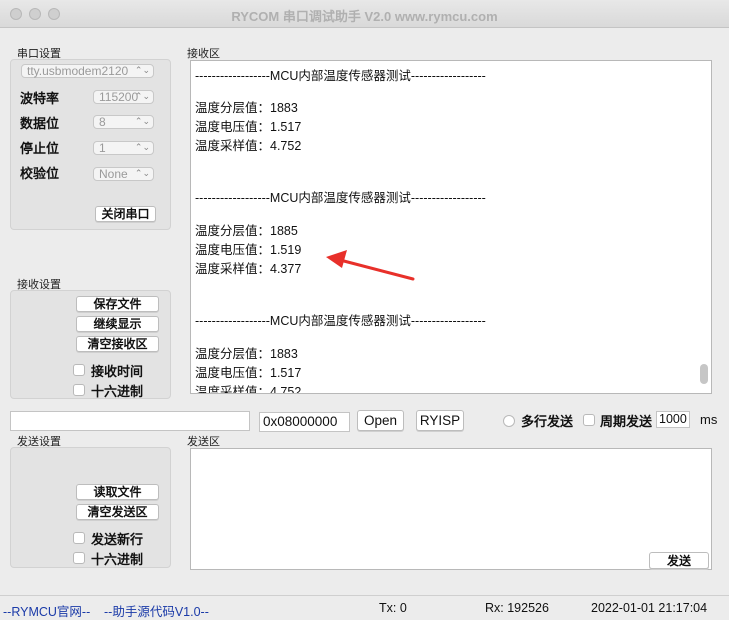  Describe the element at coordinates (102, 148) in the screenshot. I see `stopbits-value: 1` at that location.